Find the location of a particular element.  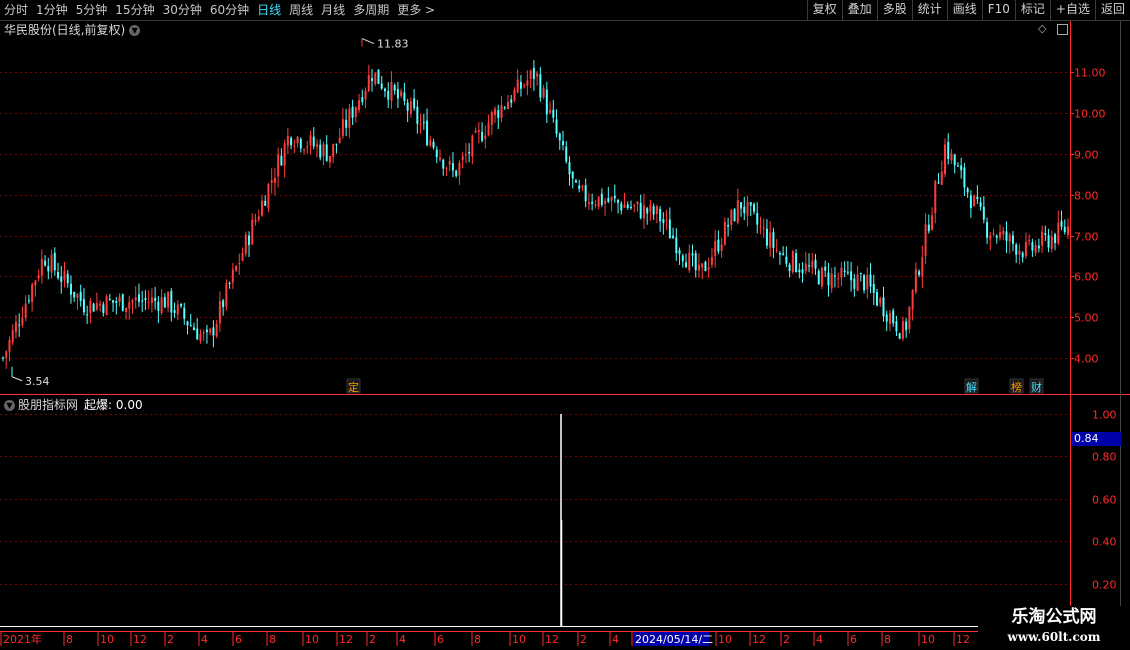

diamond-icon: ◇ is located at coordinates (1042, 28).